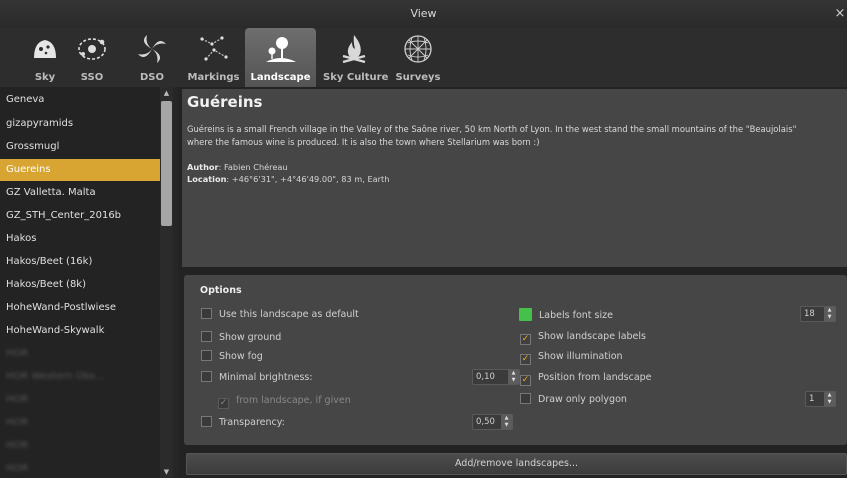  Describe the element at coordinates (280, 49) in the screenshot. I see `landscape-icon` at that location.